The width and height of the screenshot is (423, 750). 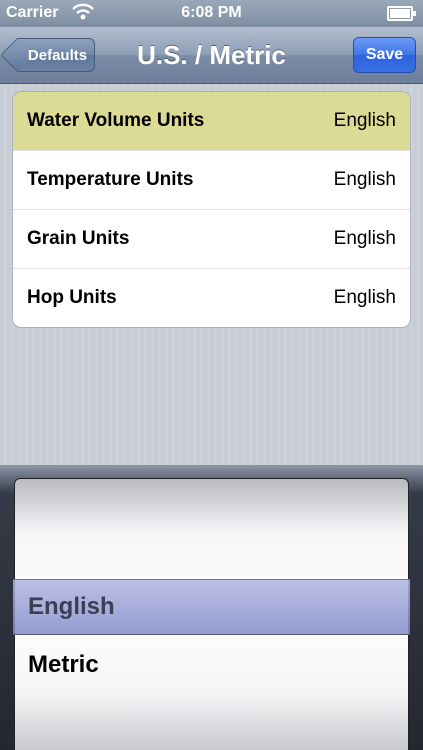 What do you see at coordinates (211, 55) in the screenshot?
I see `navigation-bar: Defaults U.S. / Metric Save` at bounding box center [211, 55].